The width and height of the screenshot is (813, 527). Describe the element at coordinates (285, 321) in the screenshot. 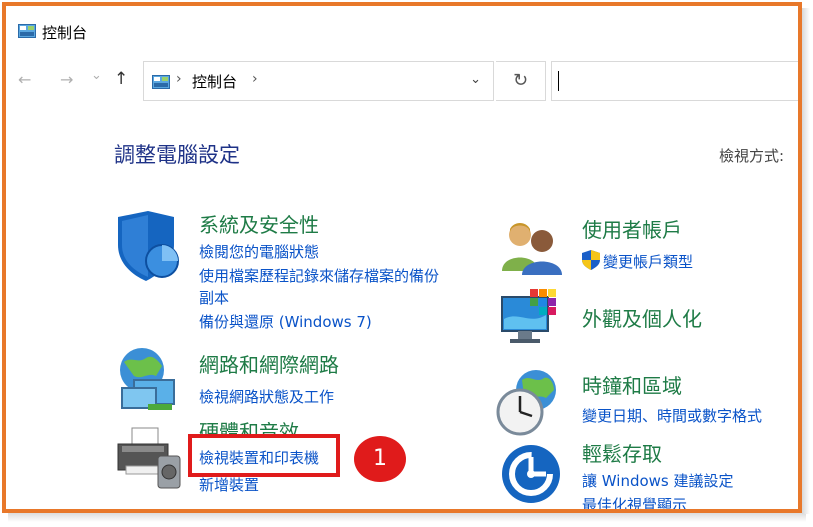

I see `link-backup-restore-win7: 備份與還原 (Windows 7)` at that location.